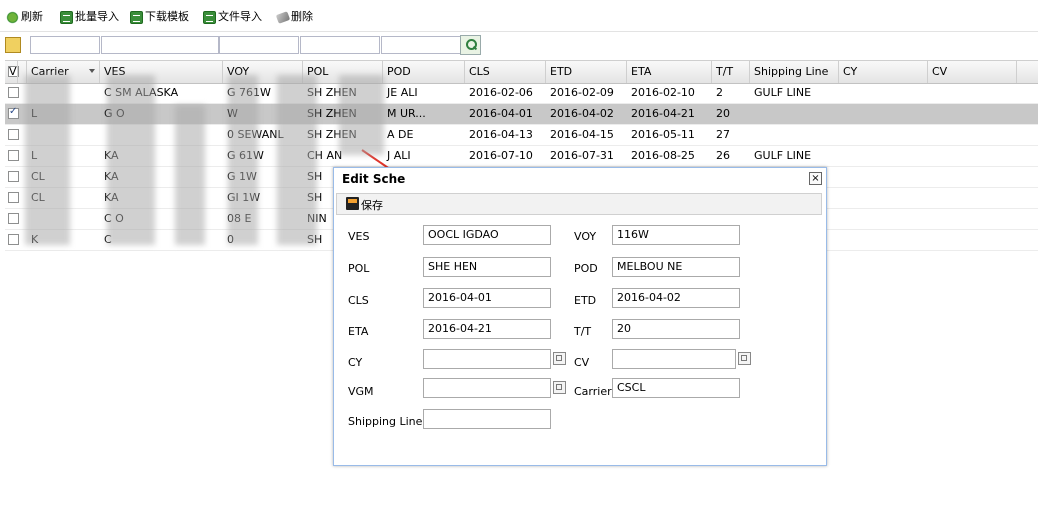  What do you see at coordinates (585, 300) in the screenshot?
I see `etd-label: ETD` at bounding box center [585, 300].